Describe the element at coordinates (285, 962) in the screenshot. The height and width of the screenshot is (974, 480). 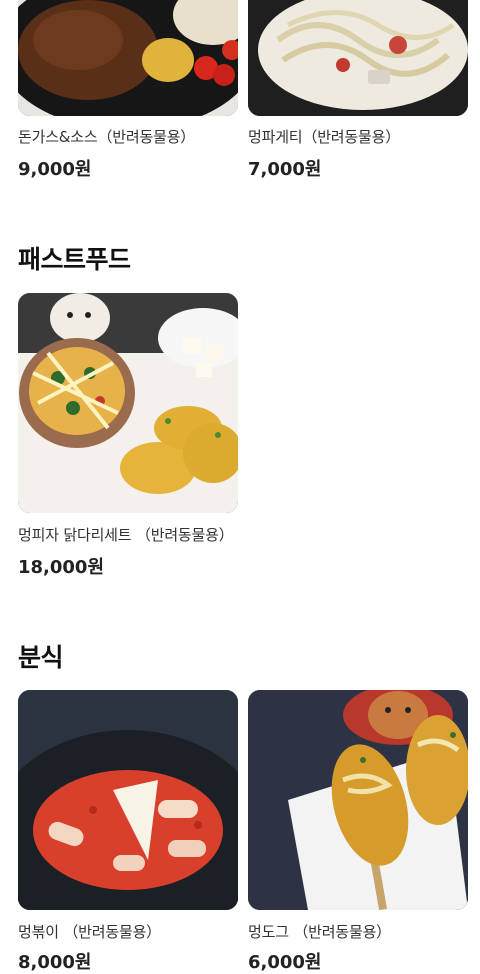
I see `item-price: 6,000원` at that location.